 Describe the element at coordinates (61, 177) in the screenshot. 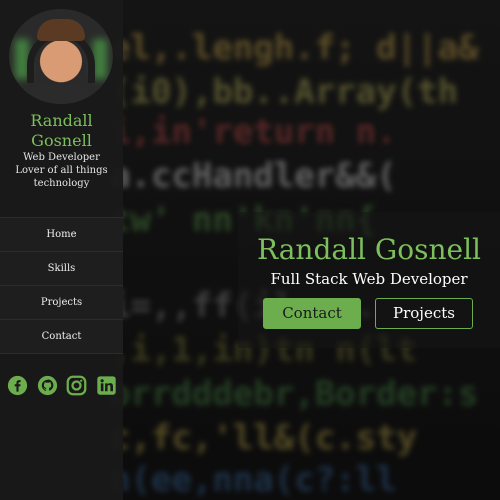

I see `profile-tagline: Lover of all things technology` at that location.